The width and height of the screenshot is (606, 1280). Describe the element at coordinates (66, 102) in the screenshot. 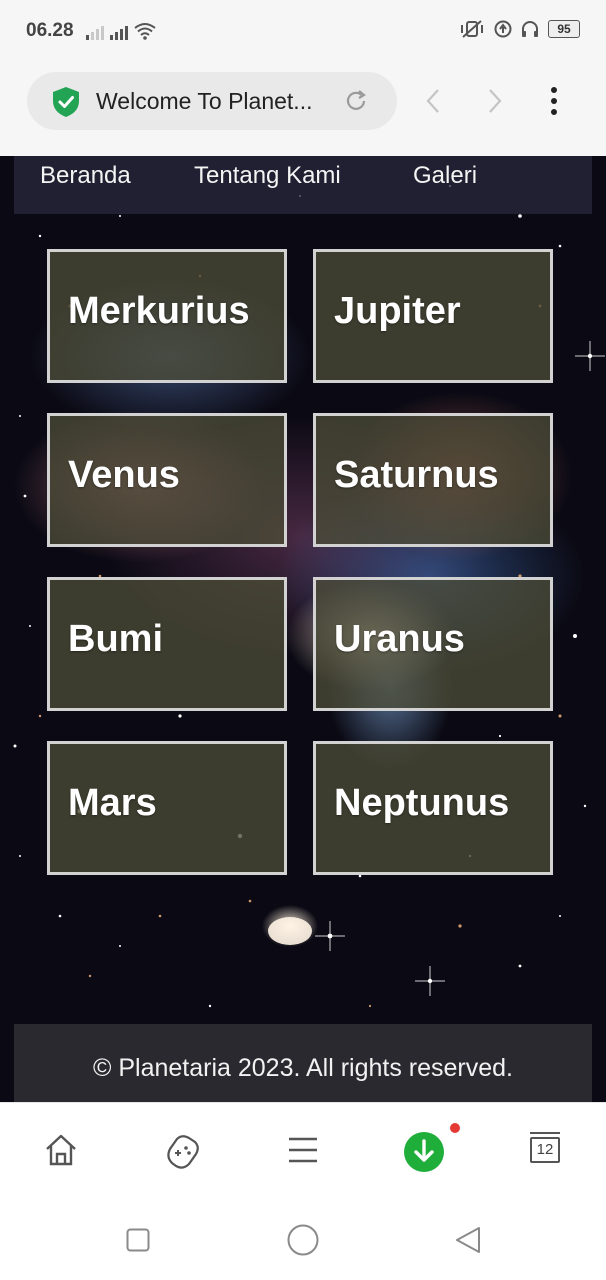

I see `secure-shield-icon` at that location.